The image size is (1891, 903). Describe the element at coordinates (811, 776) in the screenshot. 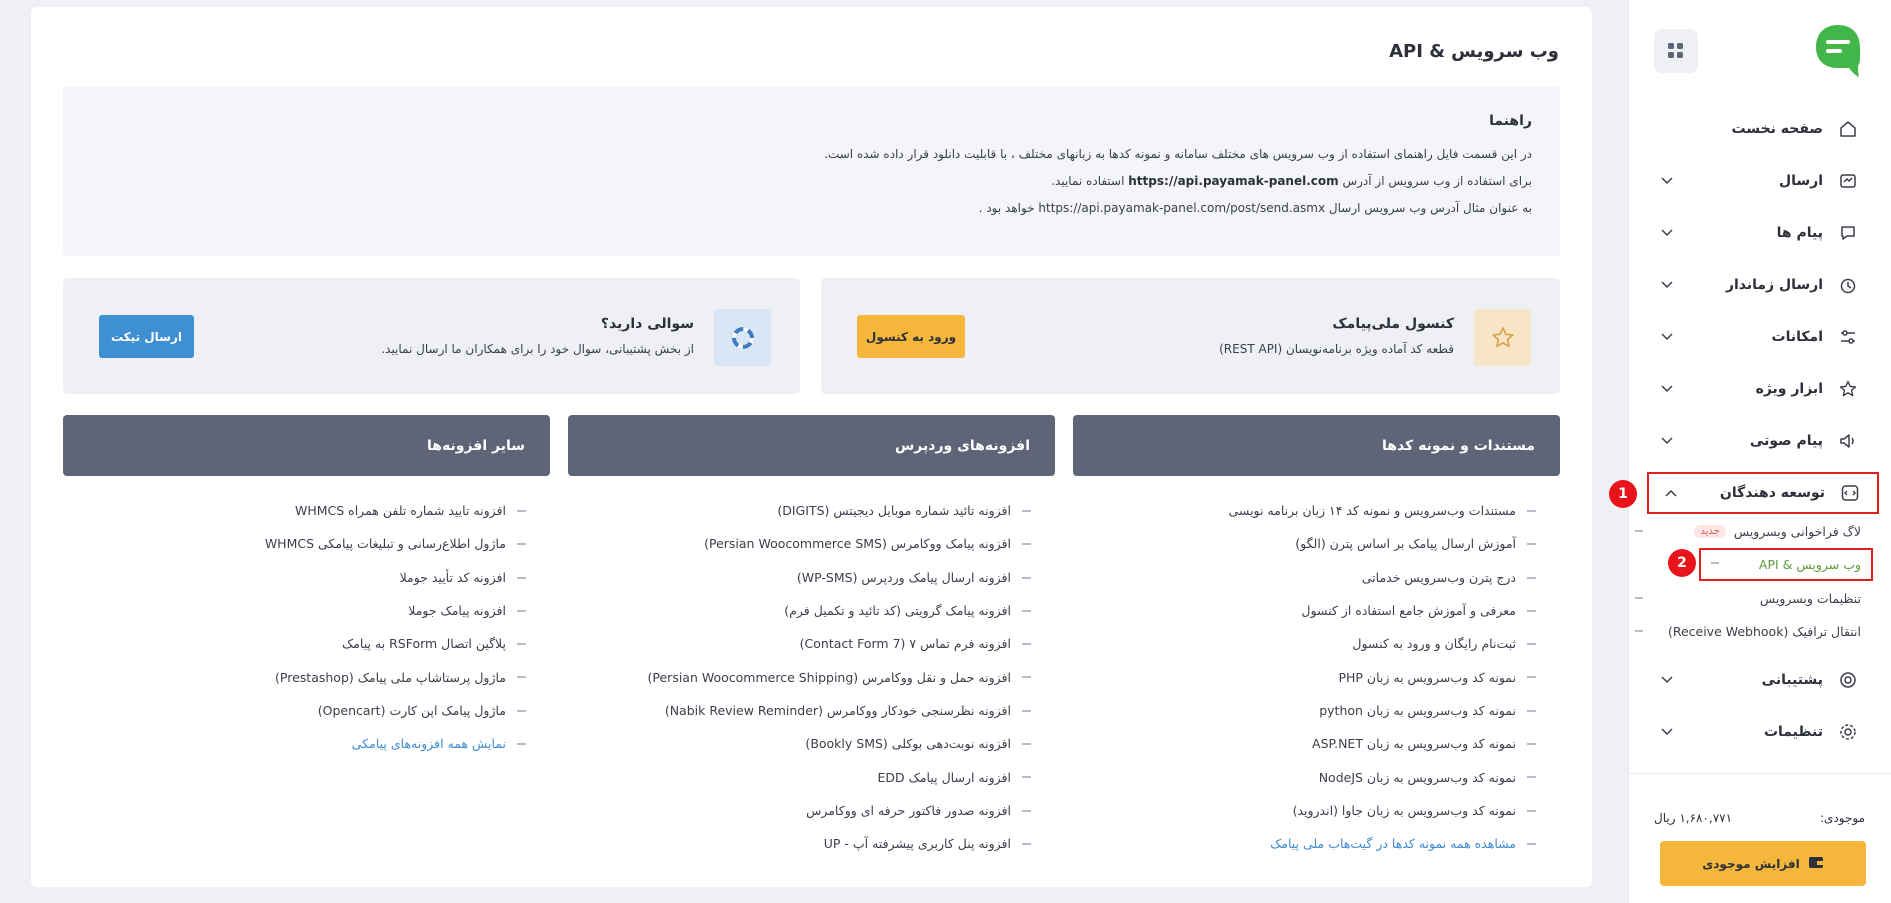

I see `list-item: افزونه ارسال پیامک EDD` at that location.